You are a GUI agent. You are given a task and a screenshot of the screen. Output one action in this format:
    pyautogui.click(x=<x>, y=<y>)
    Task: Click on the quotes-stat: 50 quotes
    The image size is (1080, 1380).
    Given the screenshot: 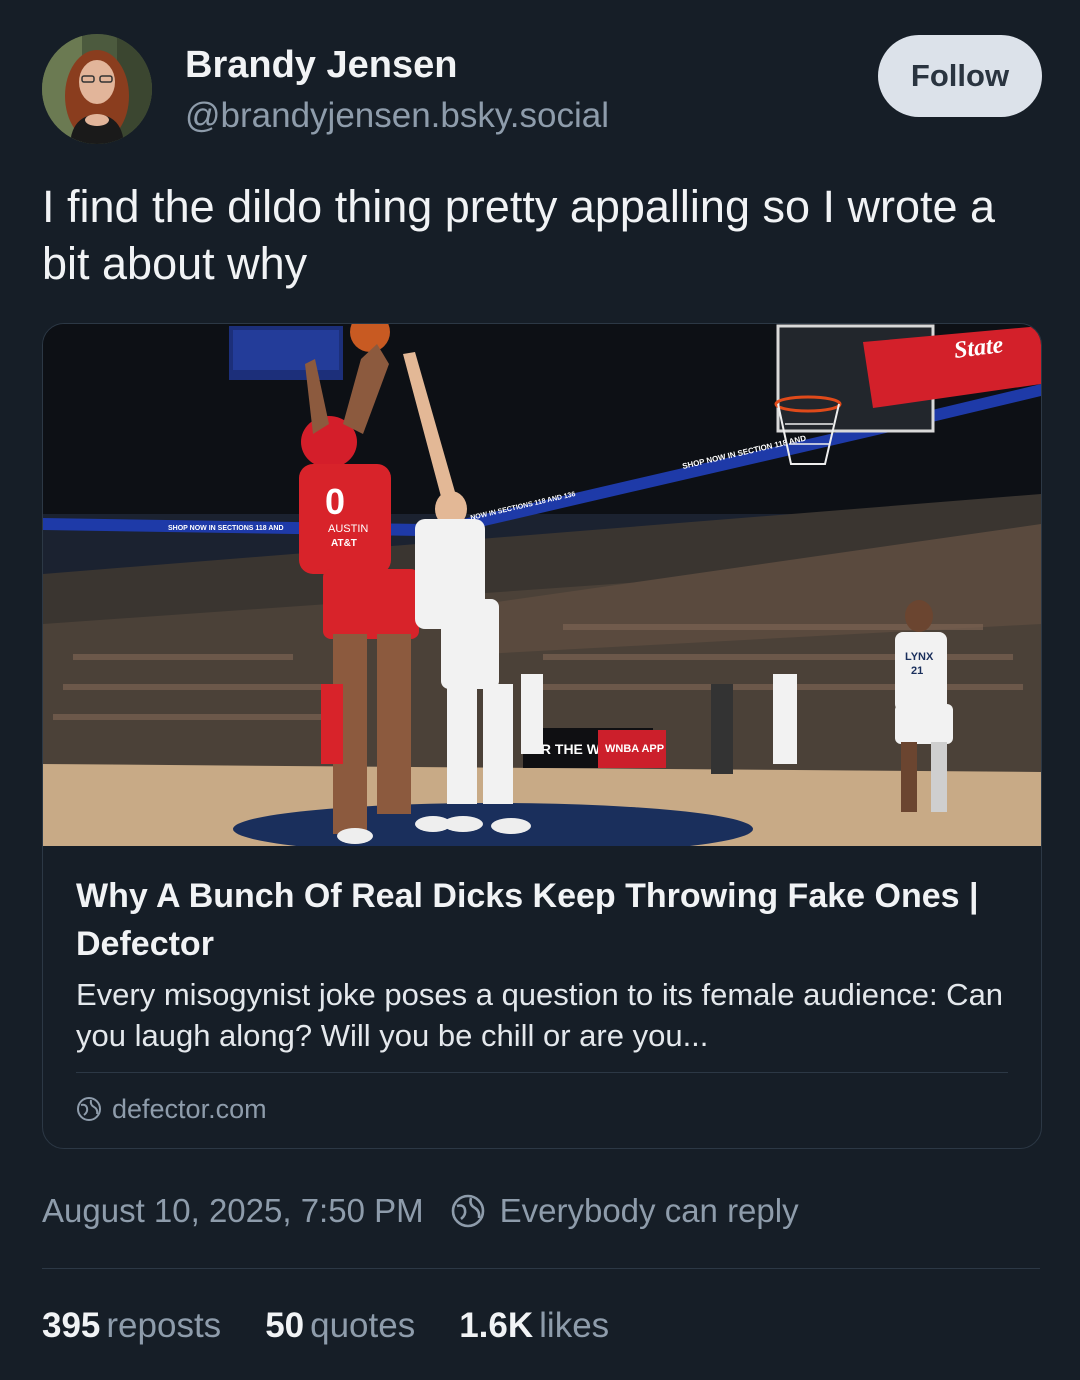 What is the action you would take?
    pyautogui.click(x=340, y=1326)
    